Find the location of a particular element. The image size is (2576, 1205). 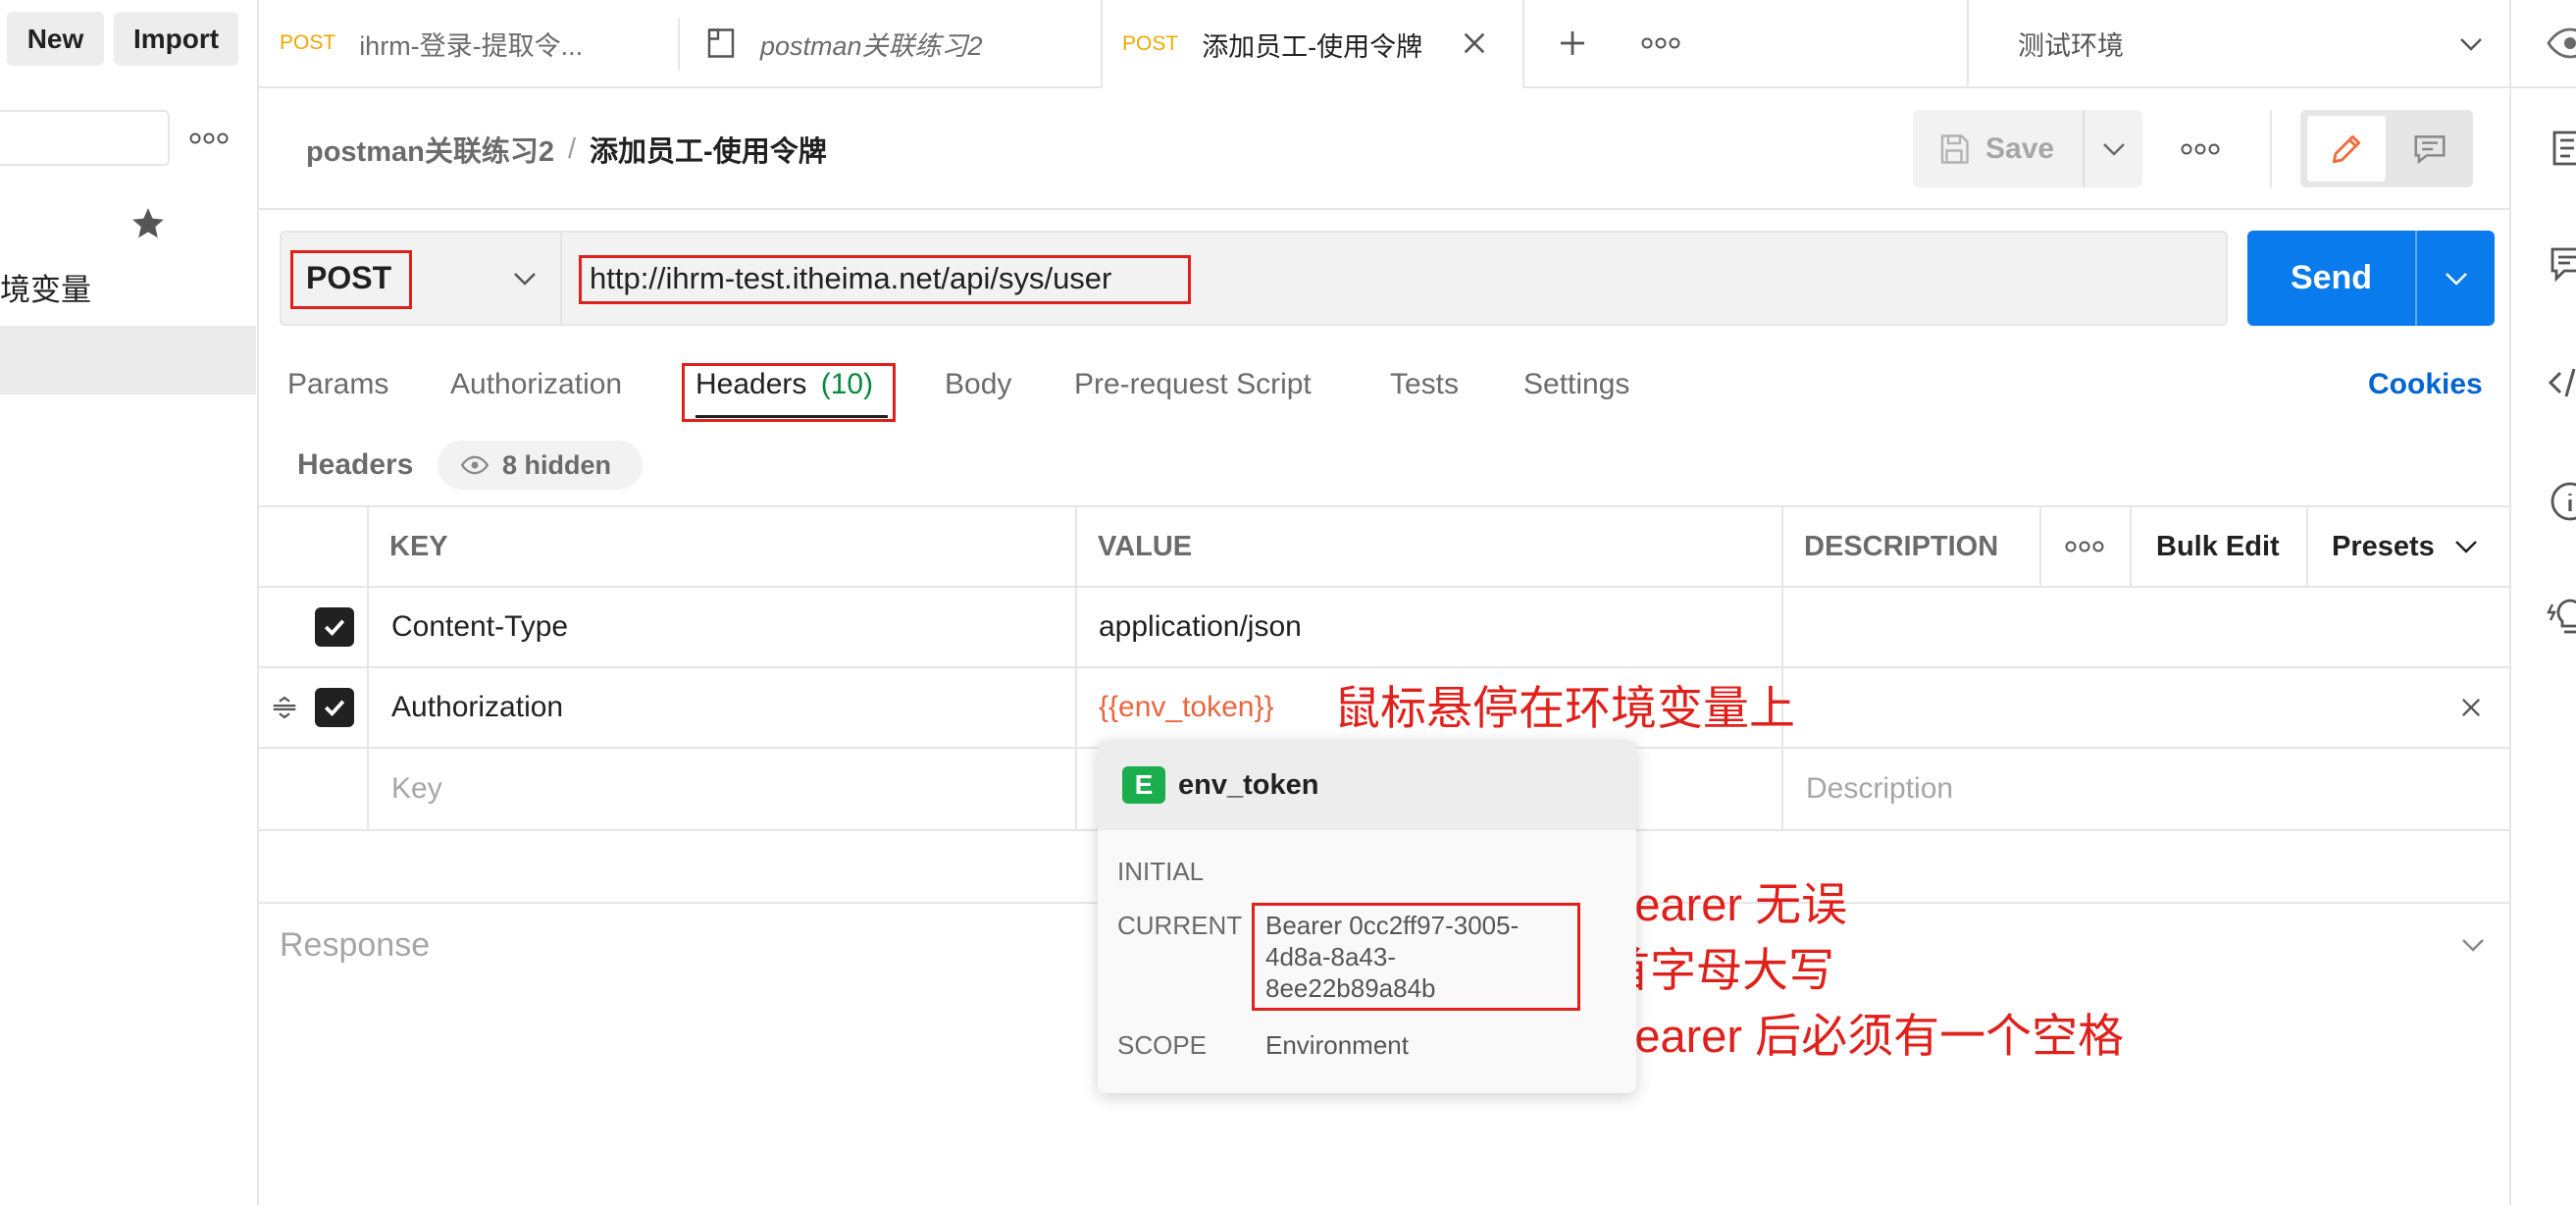

annotation-note: Bearer 无误 is located at coordinates (1726, 904).